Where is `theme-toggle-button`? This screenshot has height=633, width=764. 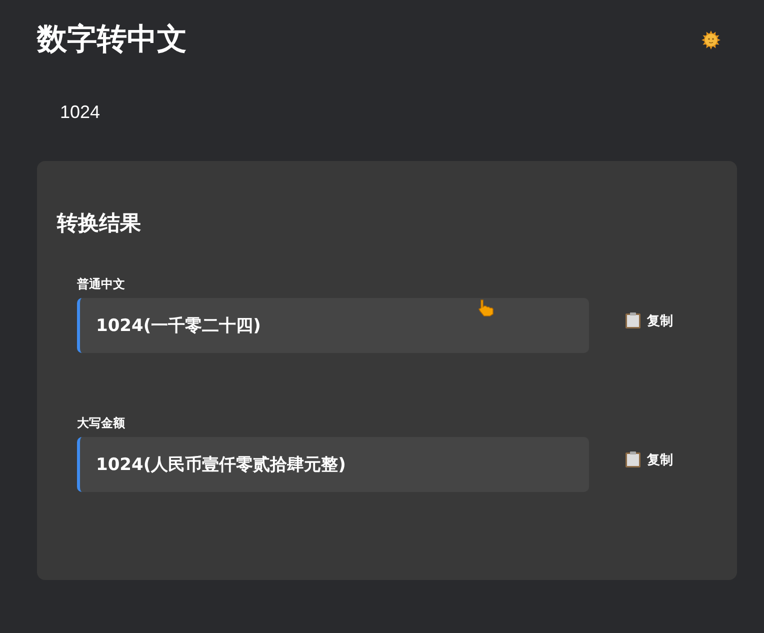
theme-toggle-button is located at coordinates (711, 40).